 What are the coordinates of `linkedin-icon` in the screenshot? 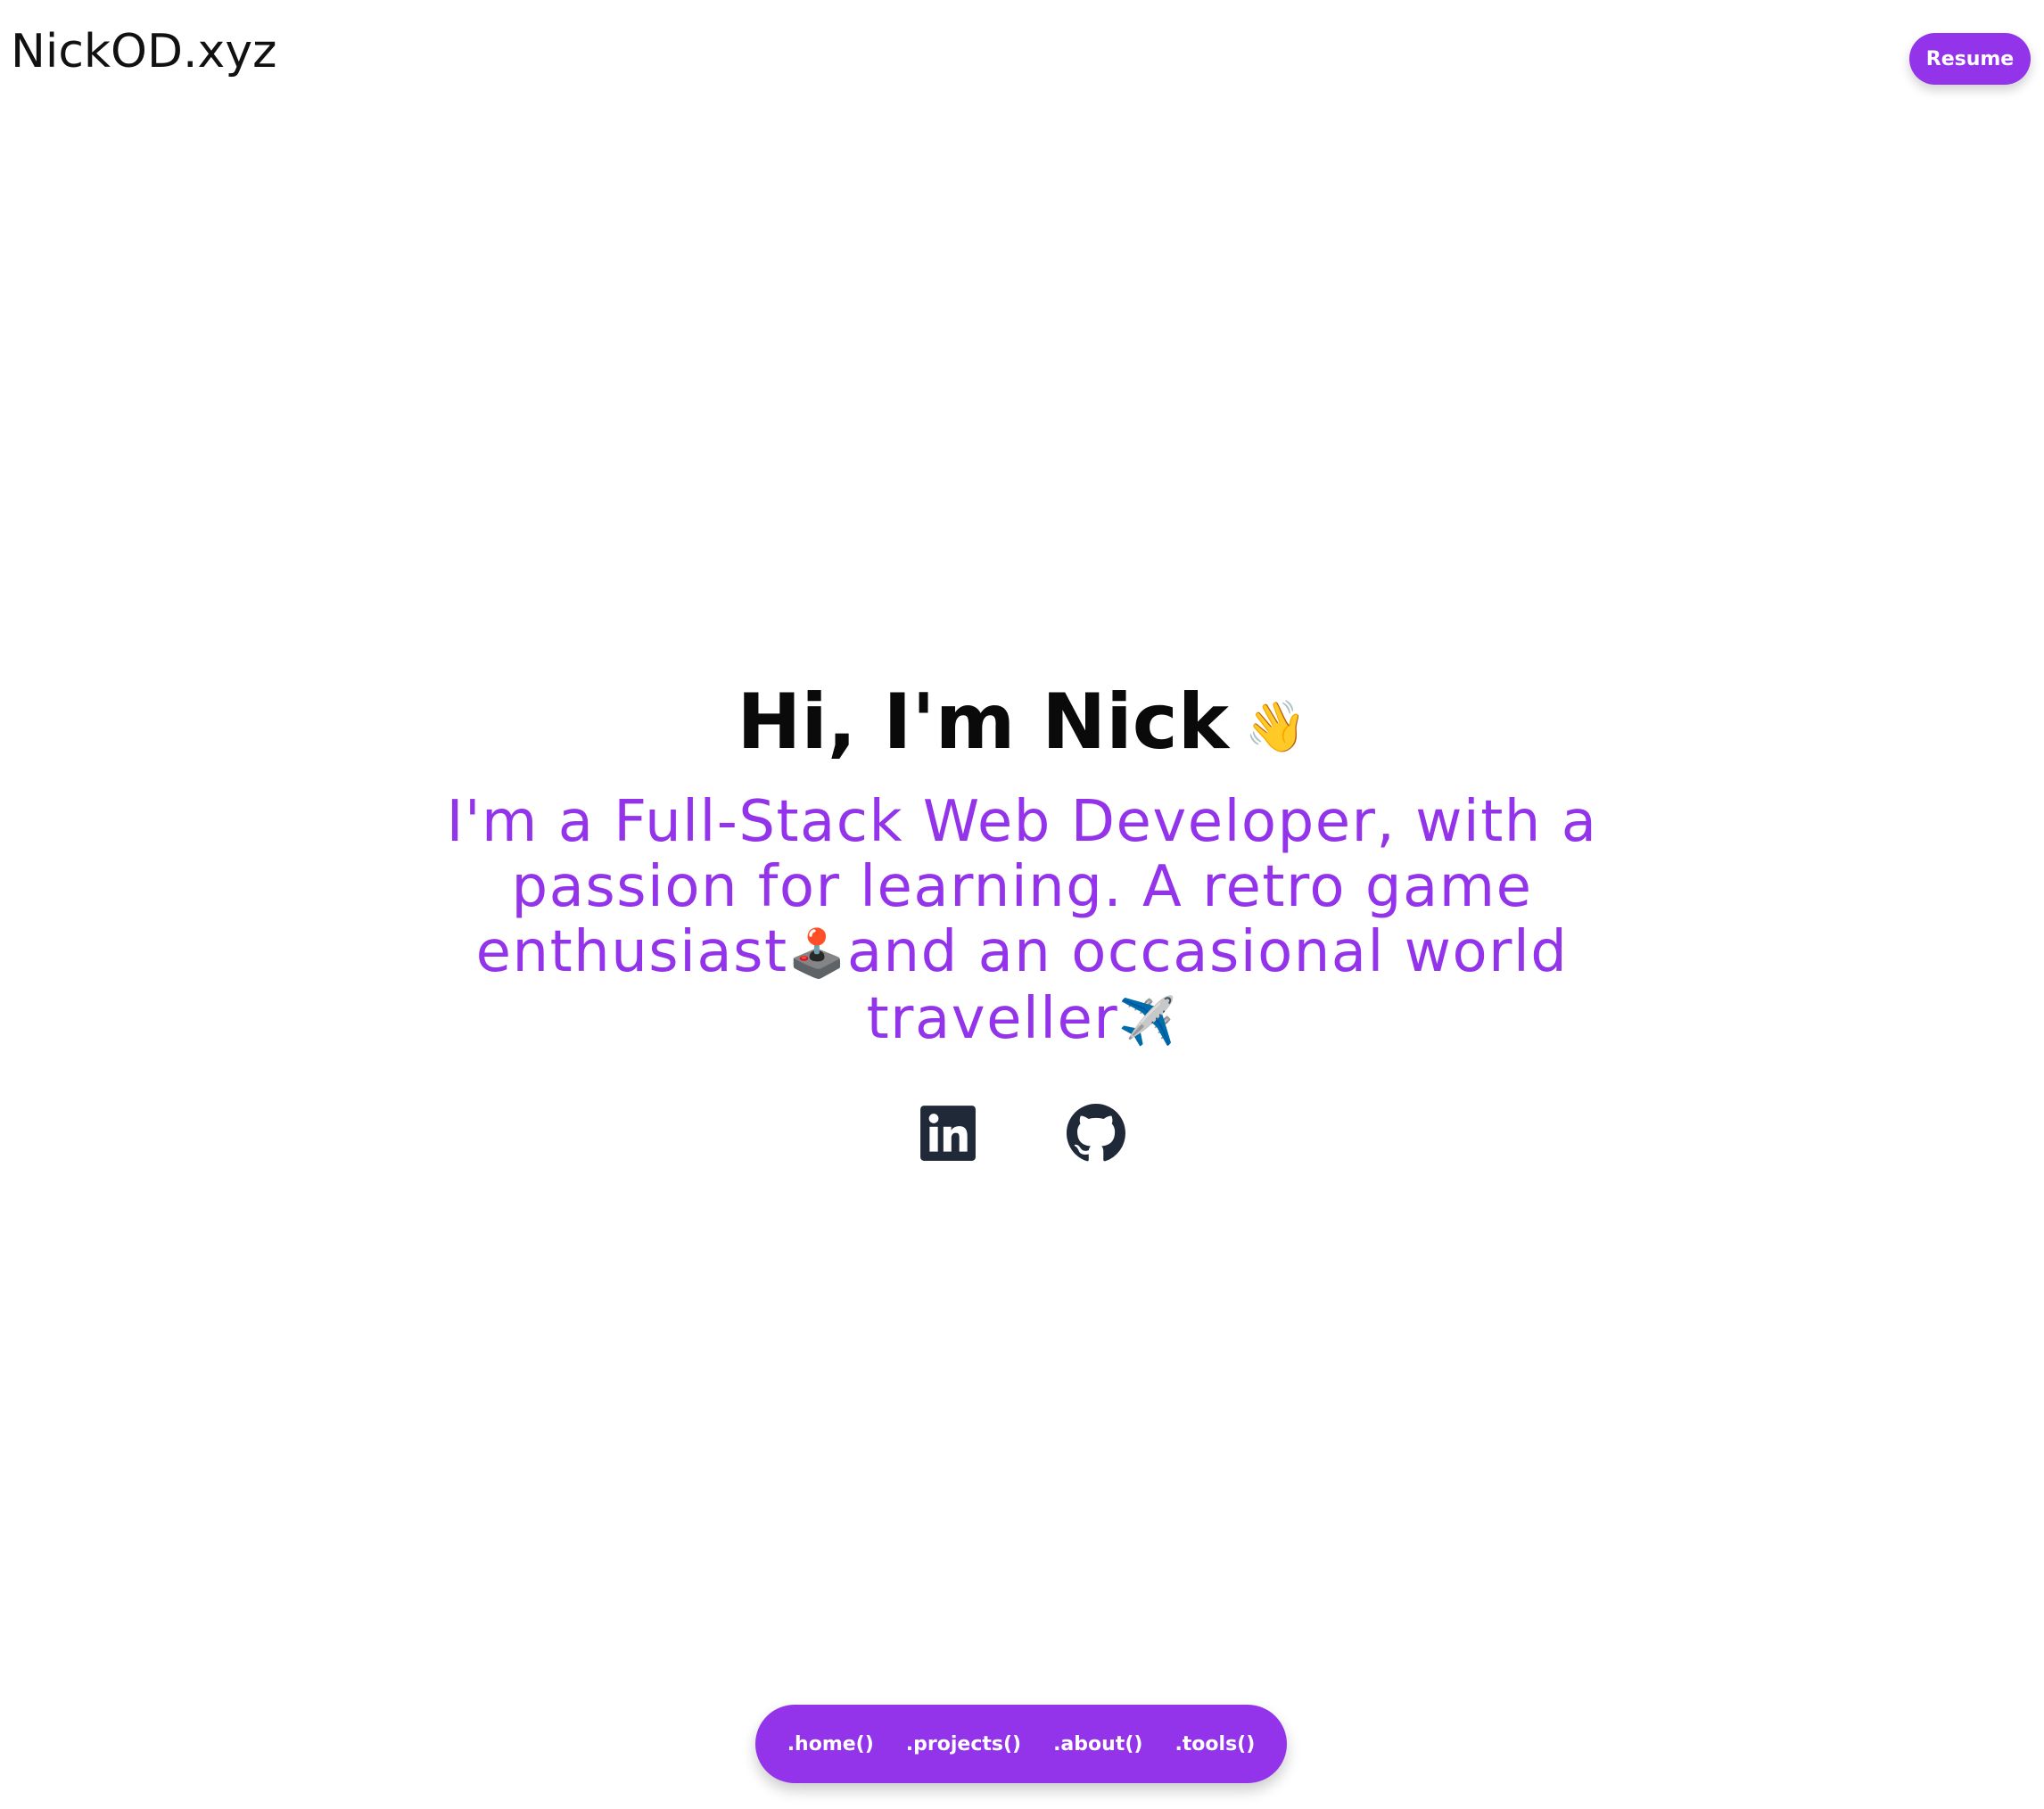 It's located at (948, 1133).